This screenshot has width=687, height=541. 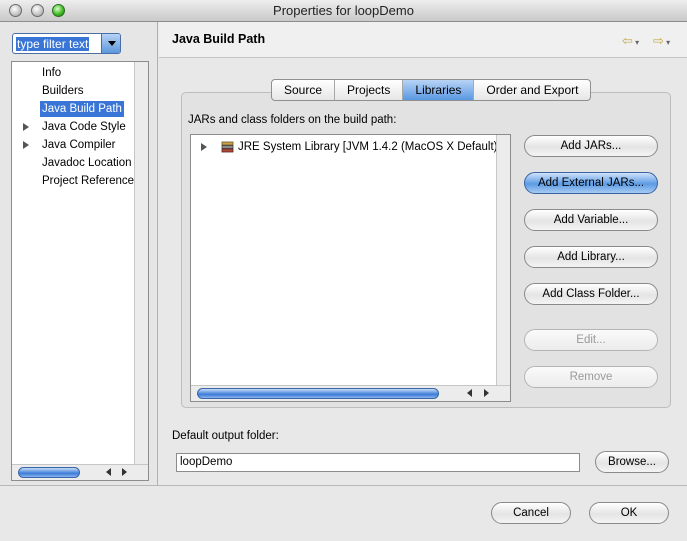 What do you see at coordinates (82, 109) in the screenshot?
I see `tree-item-java-build-path: Java Build Path` at bounding box center [82, 109].